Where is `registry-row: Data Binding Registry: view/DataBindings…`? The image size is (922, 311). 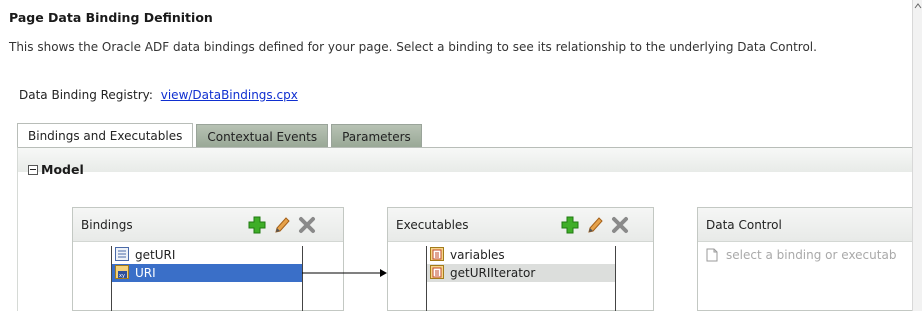
registry-row: Data Binding Registry: view/DataBindings… is located at coordinates (158, 95).